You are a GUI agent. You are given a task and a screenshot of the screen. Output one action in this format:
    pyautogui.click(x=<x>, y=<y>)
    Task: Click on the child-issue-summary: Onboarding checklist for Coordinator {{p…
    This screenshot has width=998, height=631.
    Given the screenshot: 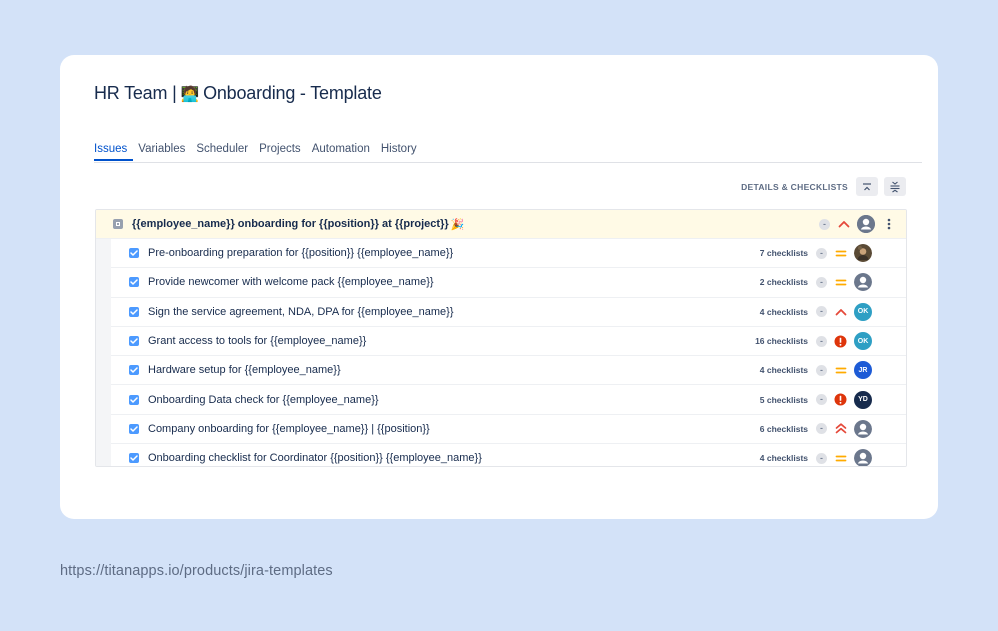 What is the action you would take?
    pyautogui.click(x=315, y=458)
    